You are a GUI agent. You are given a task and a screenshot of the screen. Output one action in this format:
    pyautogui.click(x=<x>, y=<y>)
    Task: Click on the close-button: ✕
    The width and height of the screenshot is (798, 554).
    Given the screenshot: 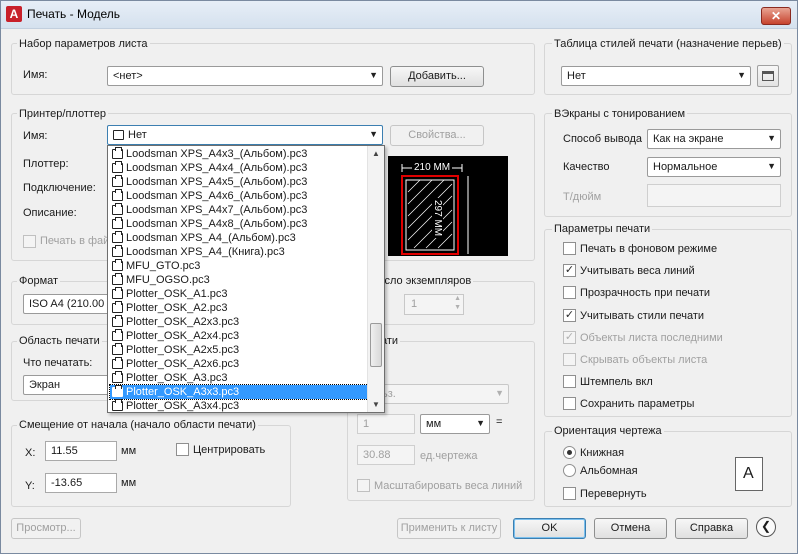 What is the action you would take?
    pyautogui.click(x=776, y=16)
    